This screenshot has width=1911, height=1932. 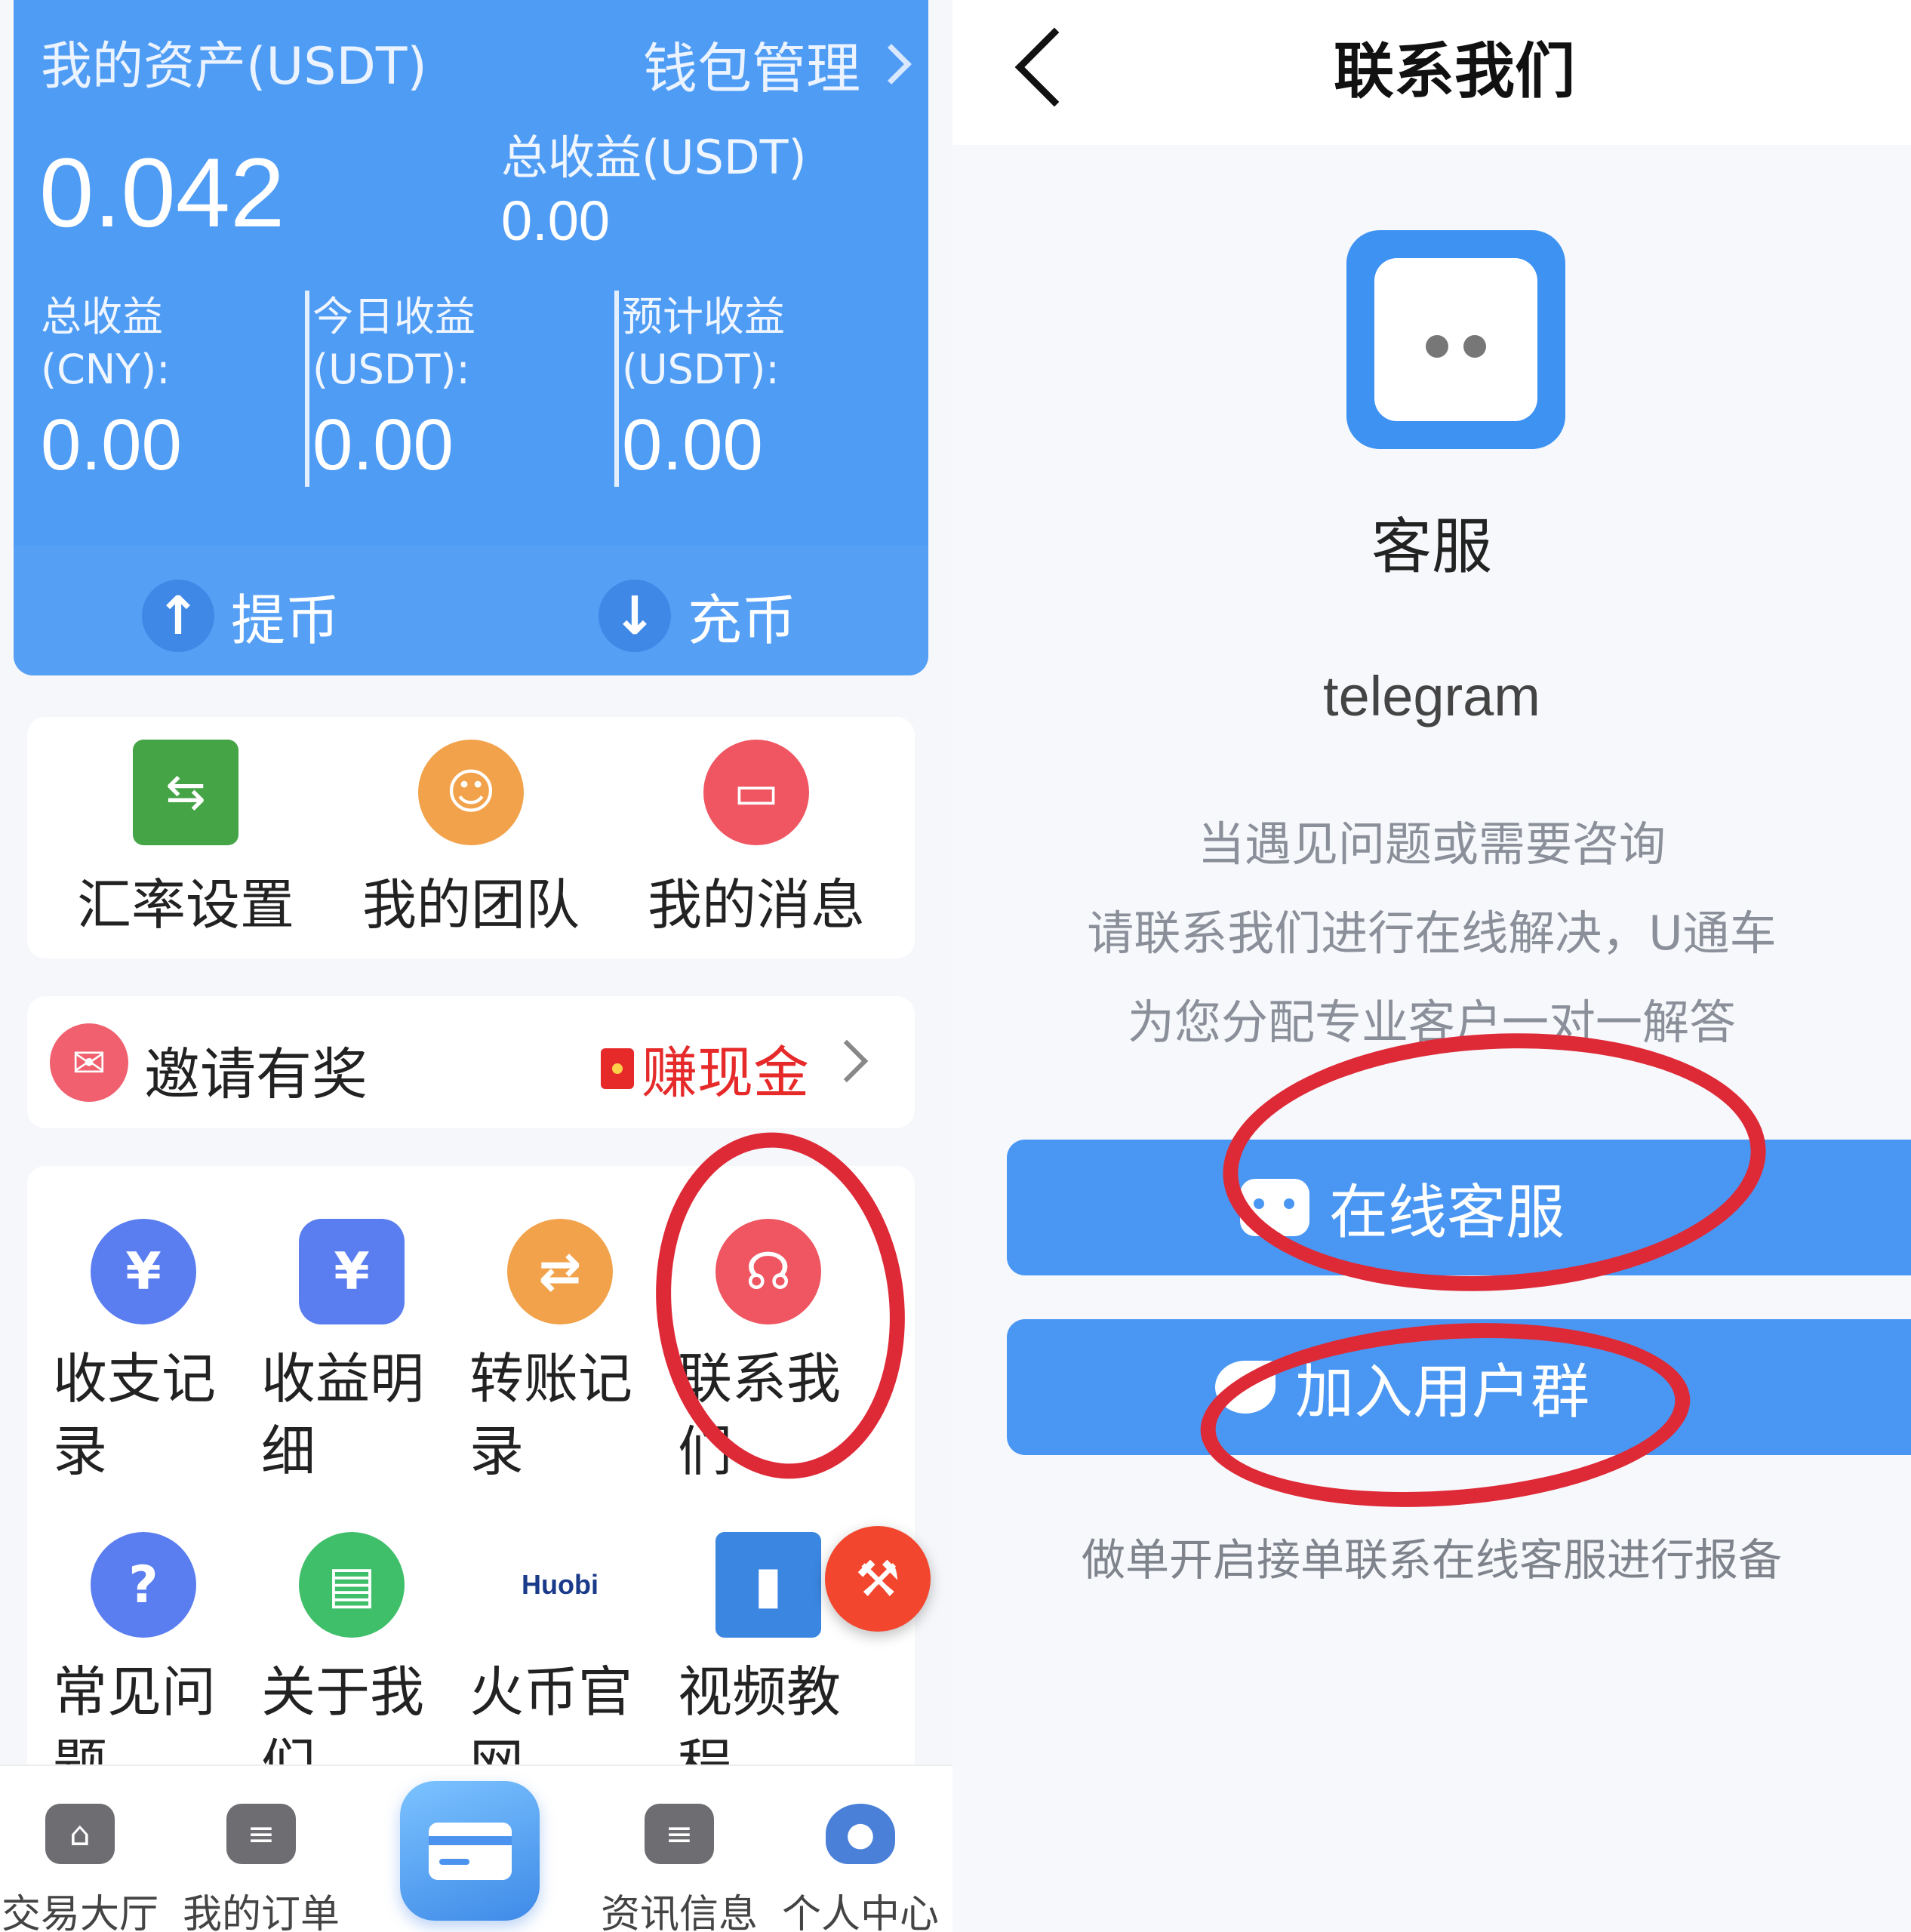 What do you see at coordinates (186, 792) in the screenshot?
I see `exchange-icon: ⇆` at bounding box center [186, 792].